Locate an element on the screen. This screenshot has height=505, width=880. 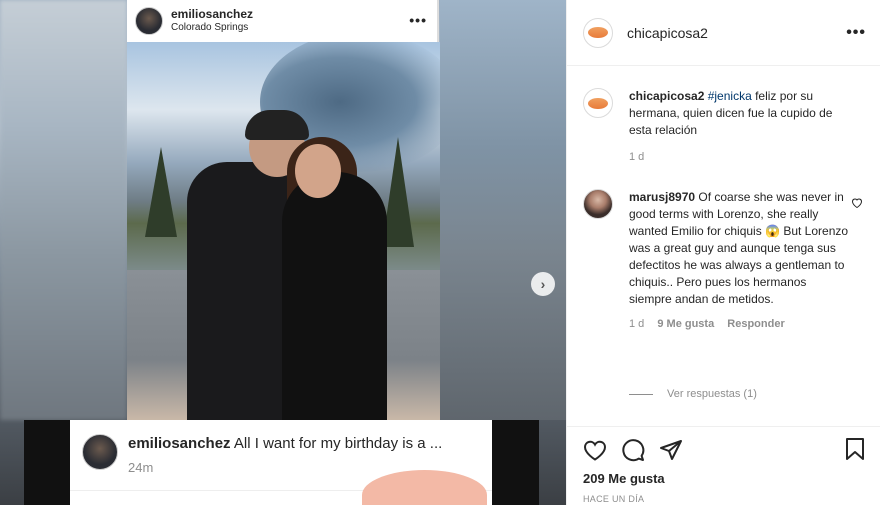
next-arrow-button: › is located at coordinates (543, 284).